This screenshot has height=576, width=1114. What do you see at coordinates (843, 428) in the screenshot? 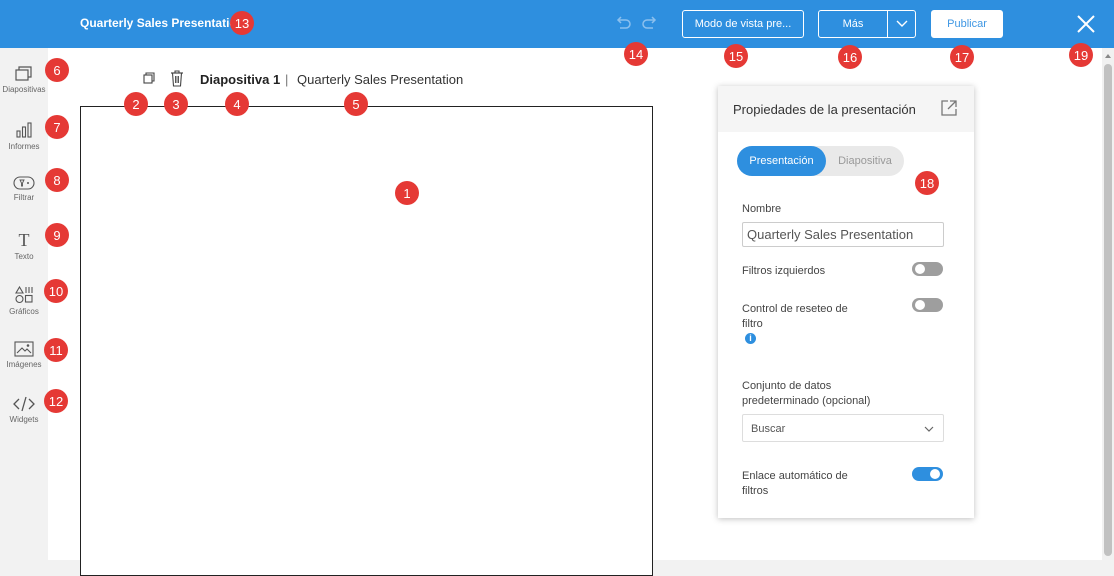
I see `dataset-select: Buscar` at bounding box center [843, 428].